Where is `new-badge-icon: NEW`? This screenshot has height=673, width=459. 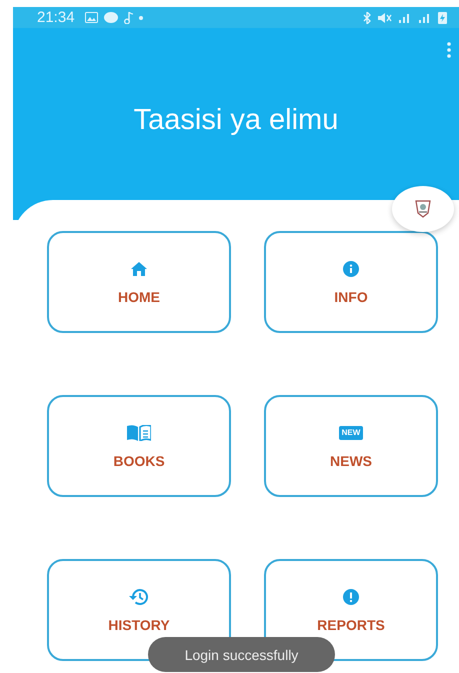 new-badge-icon: NEW is located at coordinates (351, 433).